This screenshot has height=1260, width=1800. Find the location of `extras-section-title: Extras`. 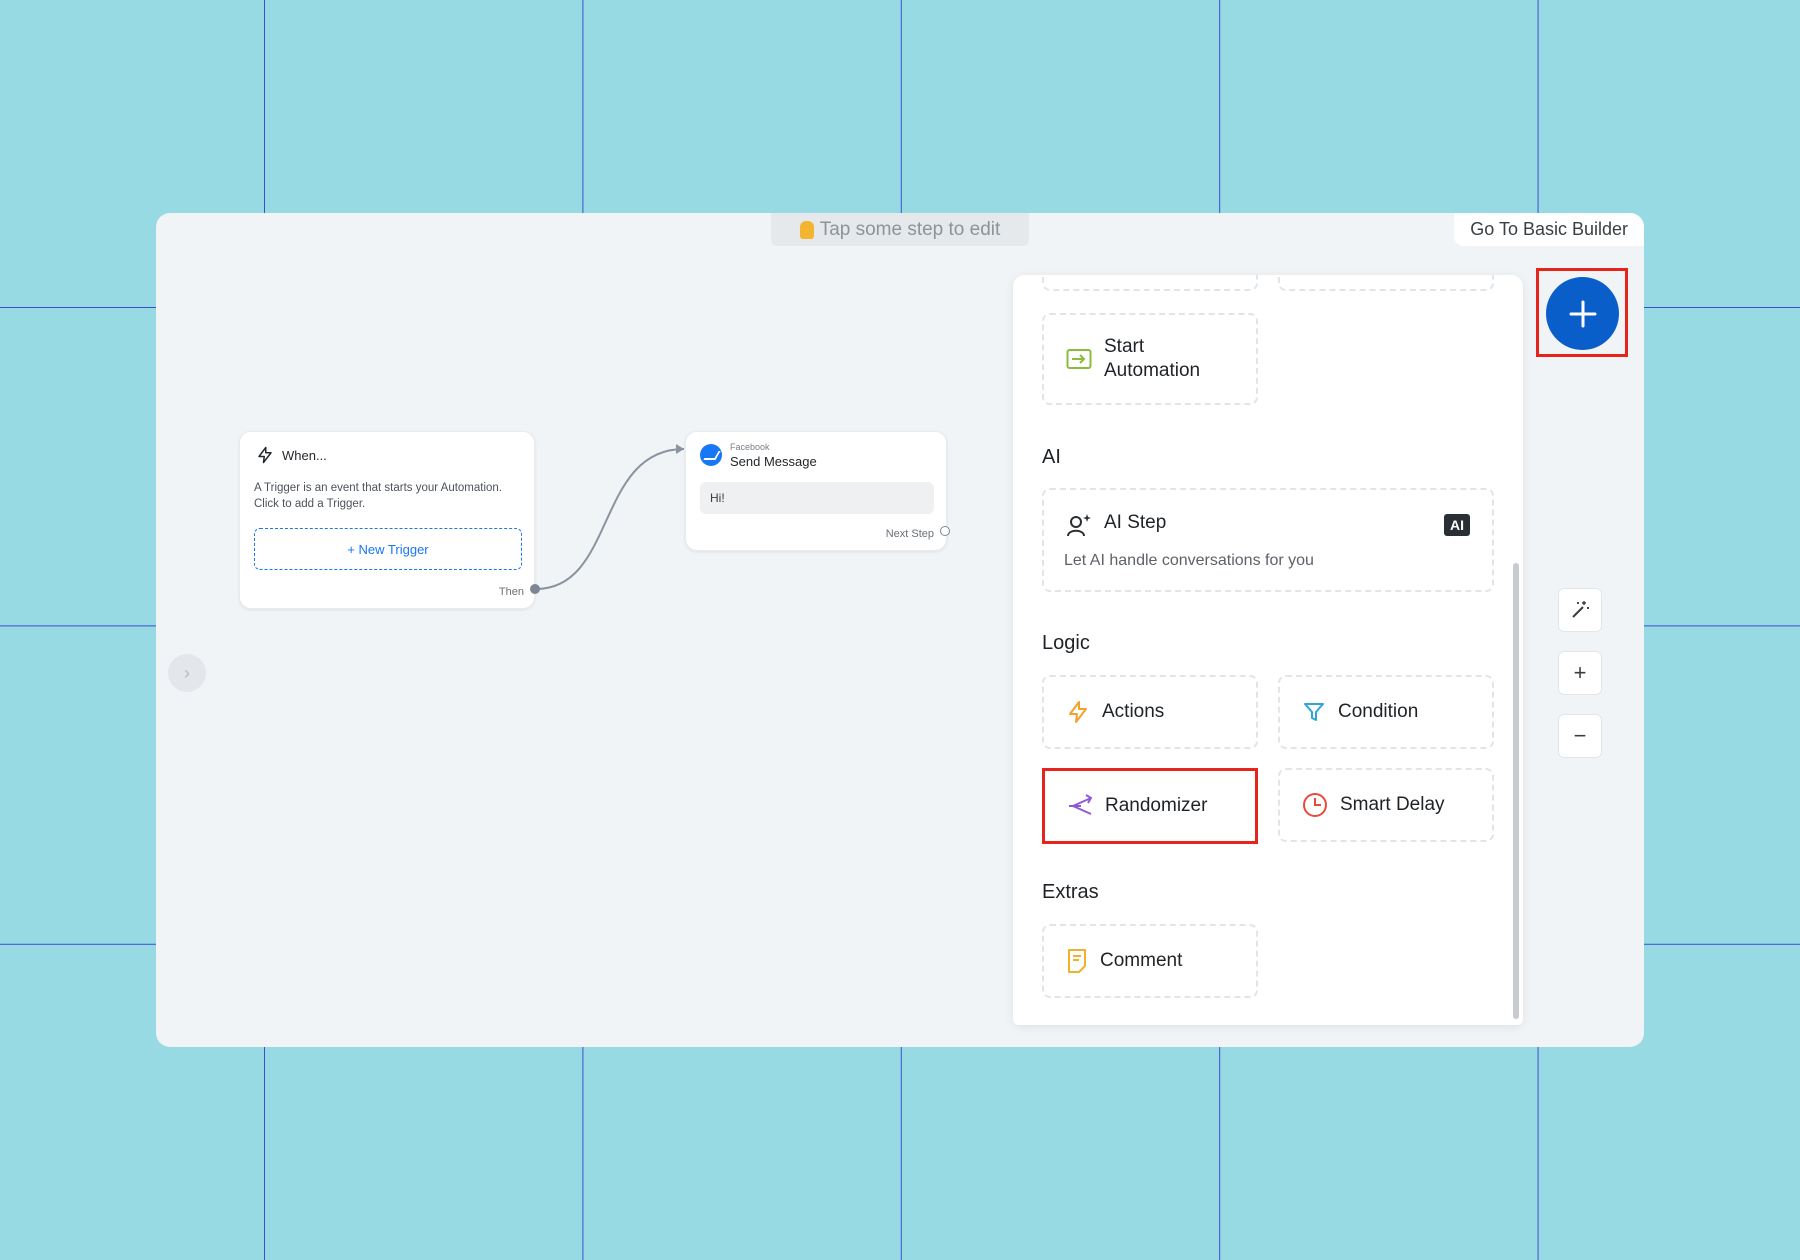

extras-section-title: Extras is located at coordinates (1070, 892).